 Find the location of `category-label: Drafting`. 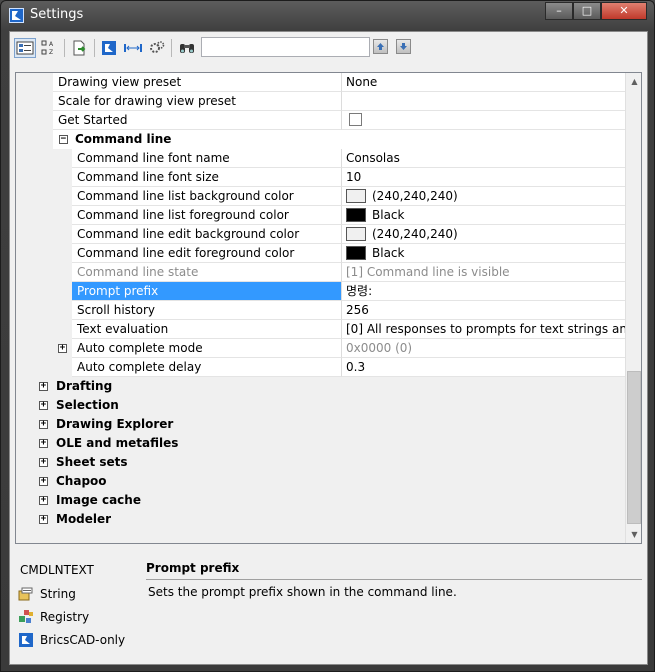

category-label: Drafting is located at coordinates (84, 386).